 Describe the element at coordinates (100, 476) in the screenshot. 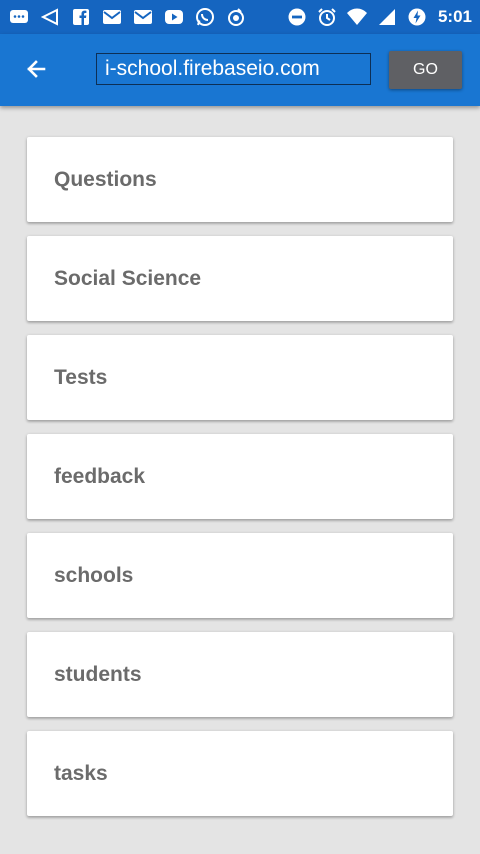

I see `list-item-label: feedback` at that location.